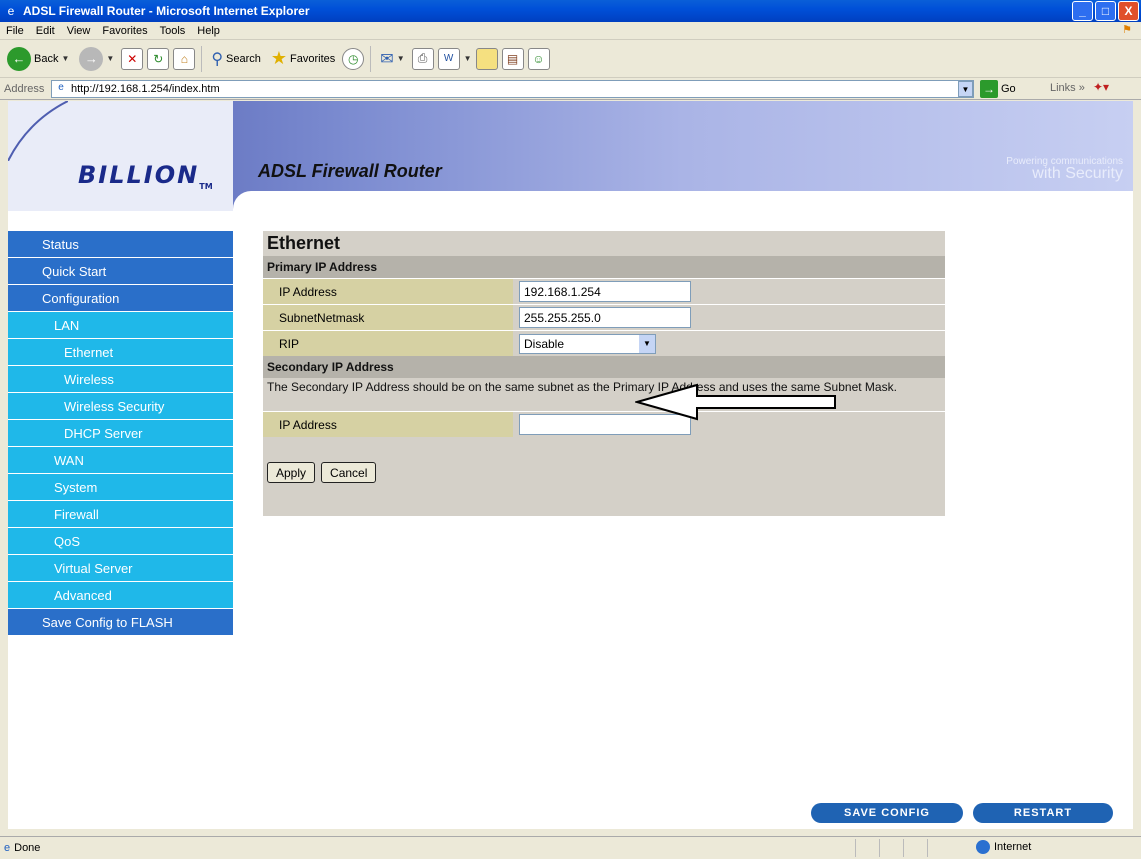 The image size is (1141, 859). Describe the element at coordinates (208, 31) in the screenshot. I see `menu-help: Help` at that location.